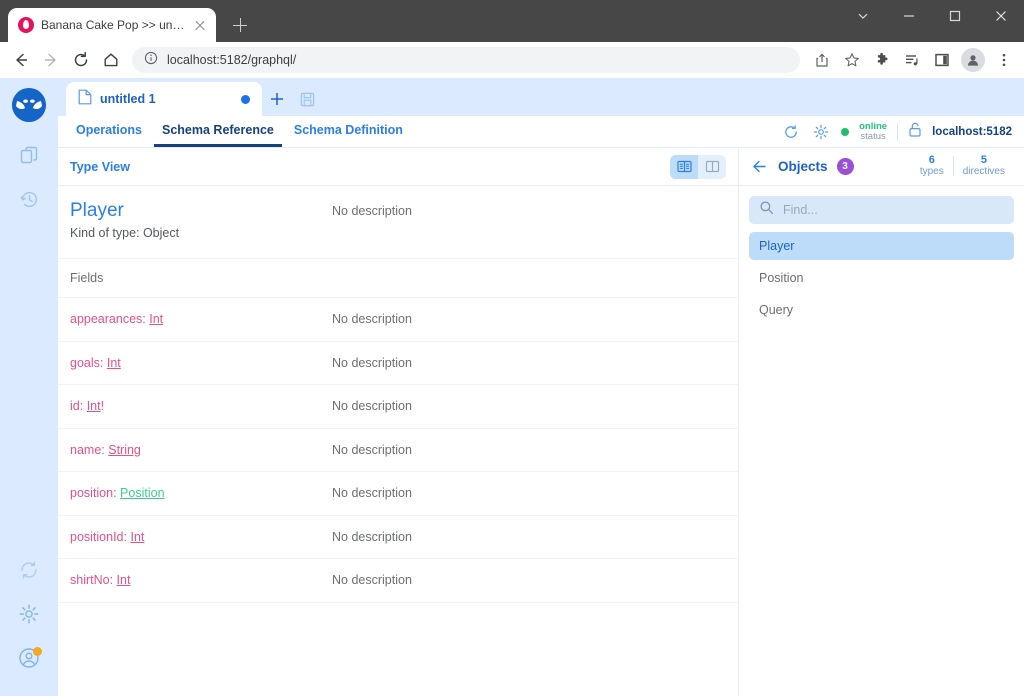 This screenshot has width=1024, height=696. Describe the element at coordinates (845, 131) in the screenshot. I see `status-indicator-dot` at that location.